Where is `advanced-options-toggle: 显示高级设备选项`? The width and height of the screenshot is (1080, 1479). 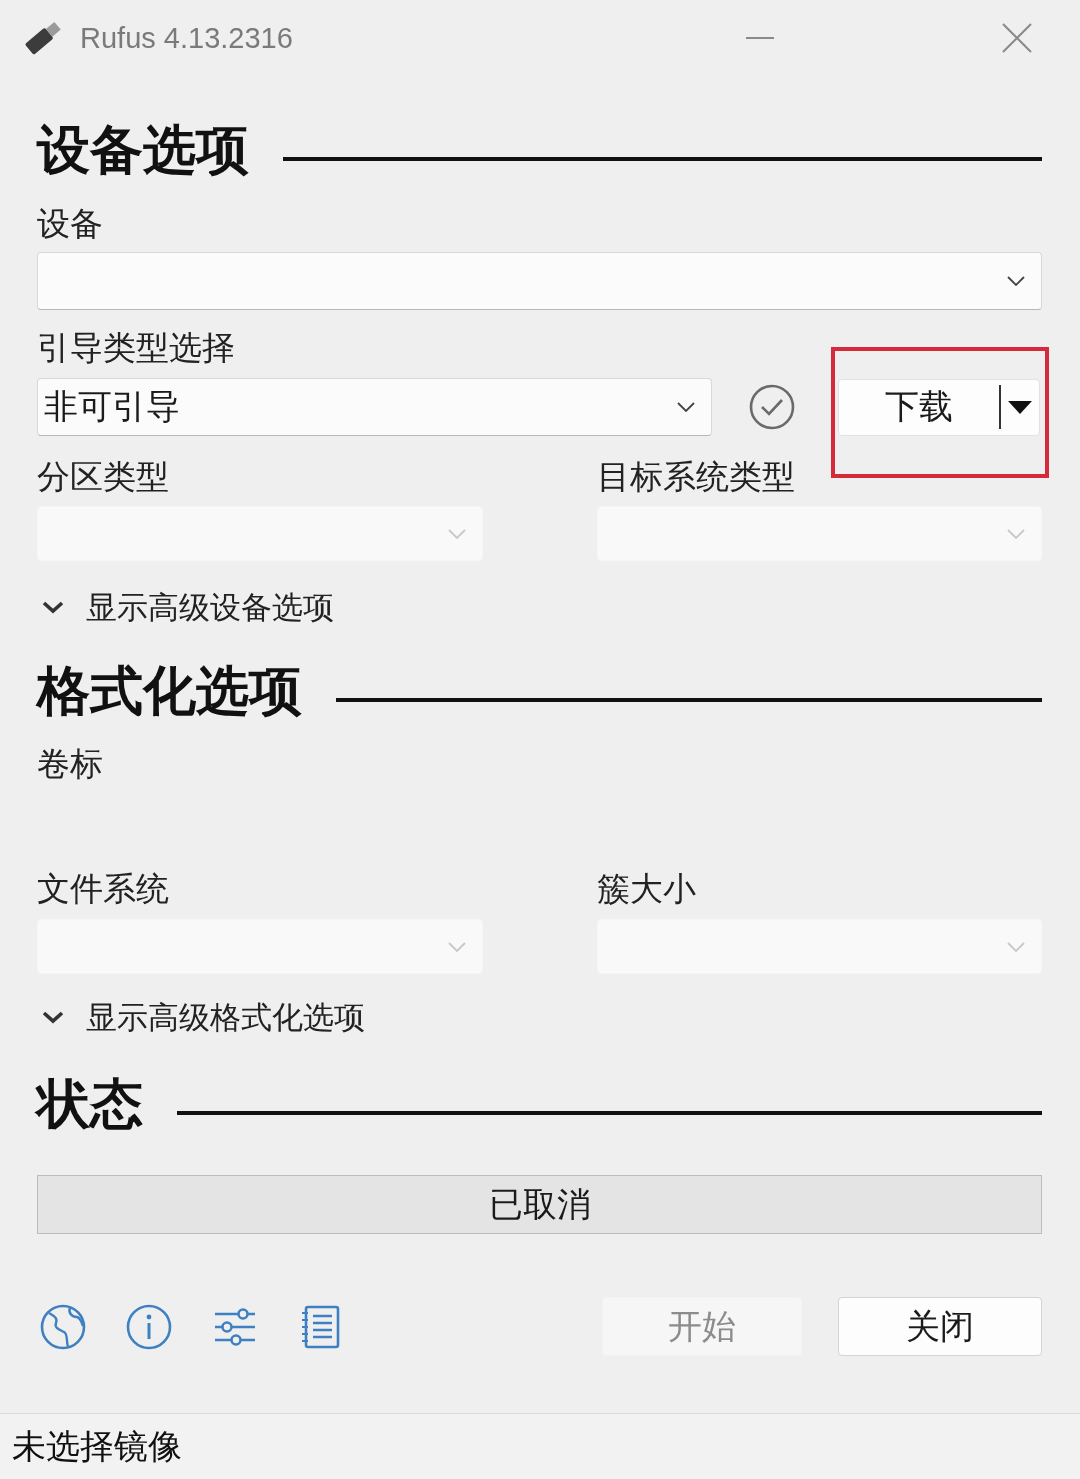
advanced-options-toggle: 显示高级设备选项 is located at coordinates (185, 607).